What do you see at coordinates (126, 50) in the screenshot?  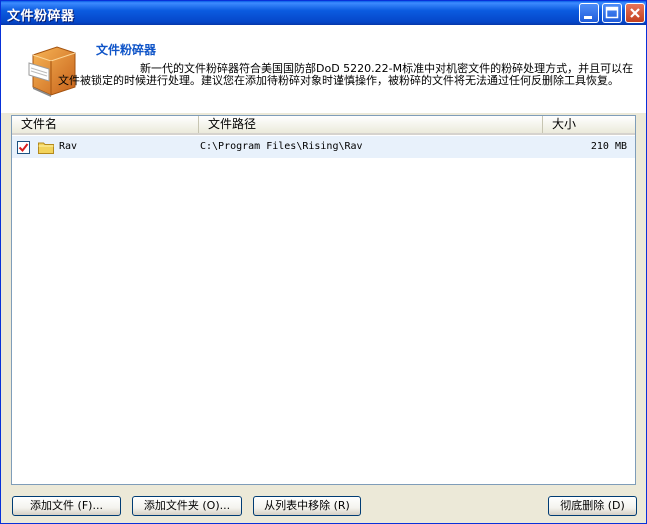 I see `header-title: 文件粉碎器` at bounding box center [126, 50].